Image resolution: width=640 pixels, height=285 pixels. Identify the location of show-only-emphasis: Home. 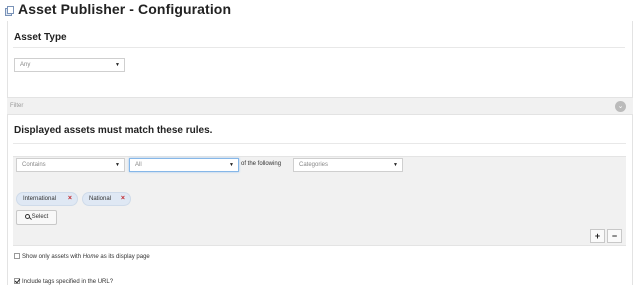
(90, 257).